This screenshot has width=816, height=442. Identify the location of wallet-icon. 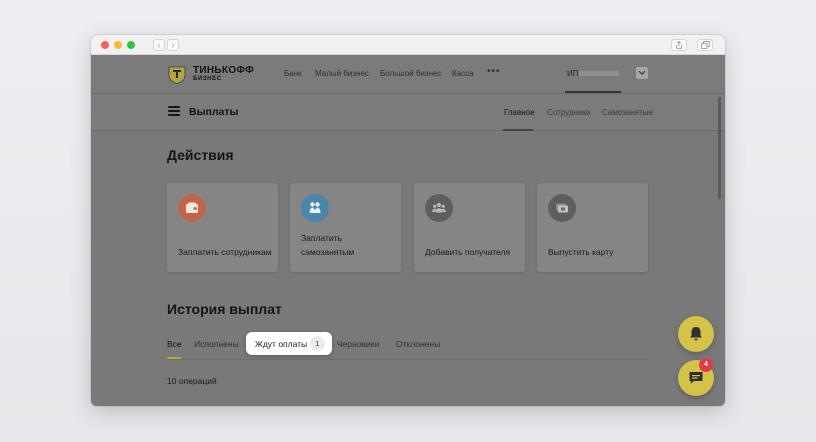
(192, 208).